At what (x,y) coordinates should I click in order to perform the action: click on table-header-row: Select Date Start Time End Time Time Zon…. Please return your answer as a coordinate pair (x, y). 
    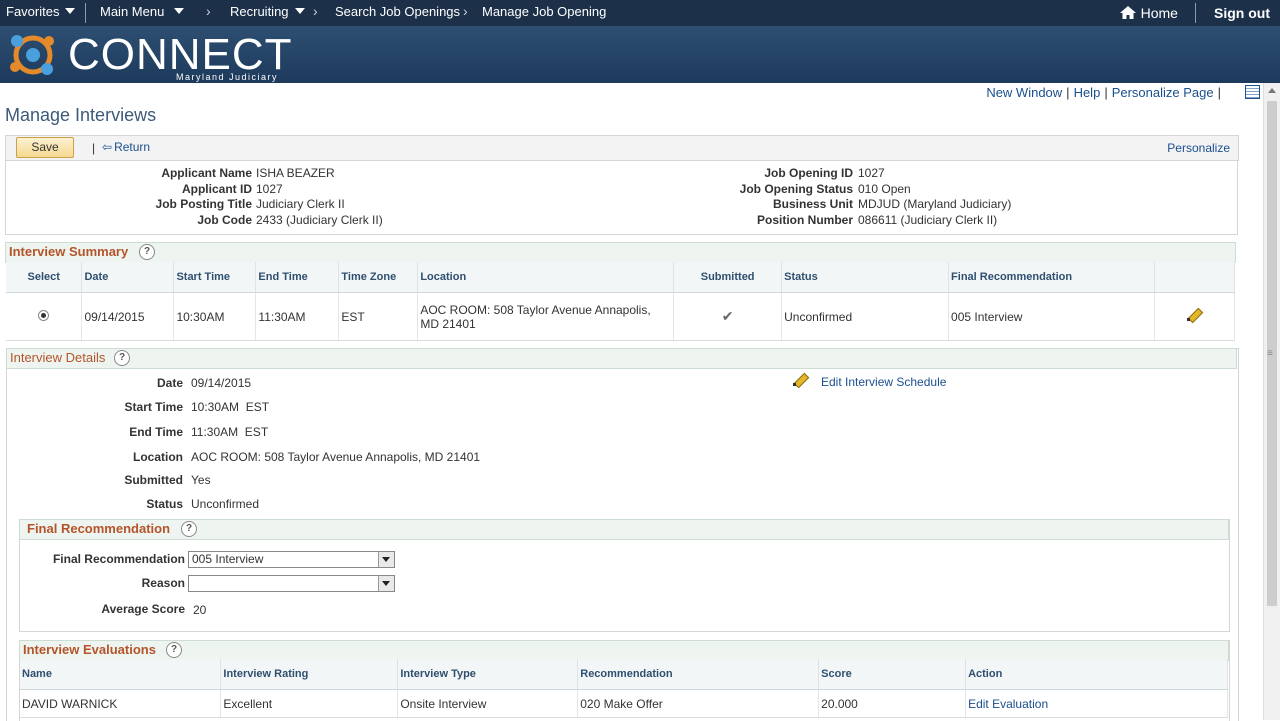
    Looking at the image, I should click on (621, 277).